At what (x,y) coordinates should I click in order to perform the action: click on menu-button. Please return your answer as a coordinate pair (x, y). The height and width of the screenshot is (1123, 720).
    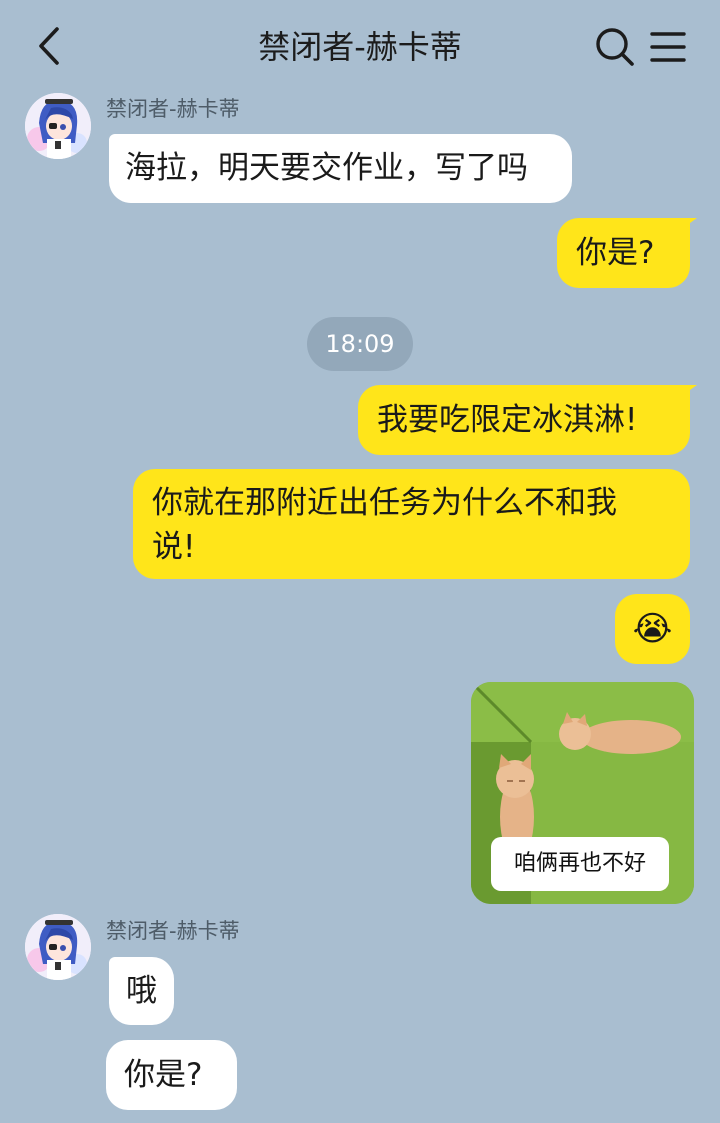
    Looking at the image, I should click on (668, 47).